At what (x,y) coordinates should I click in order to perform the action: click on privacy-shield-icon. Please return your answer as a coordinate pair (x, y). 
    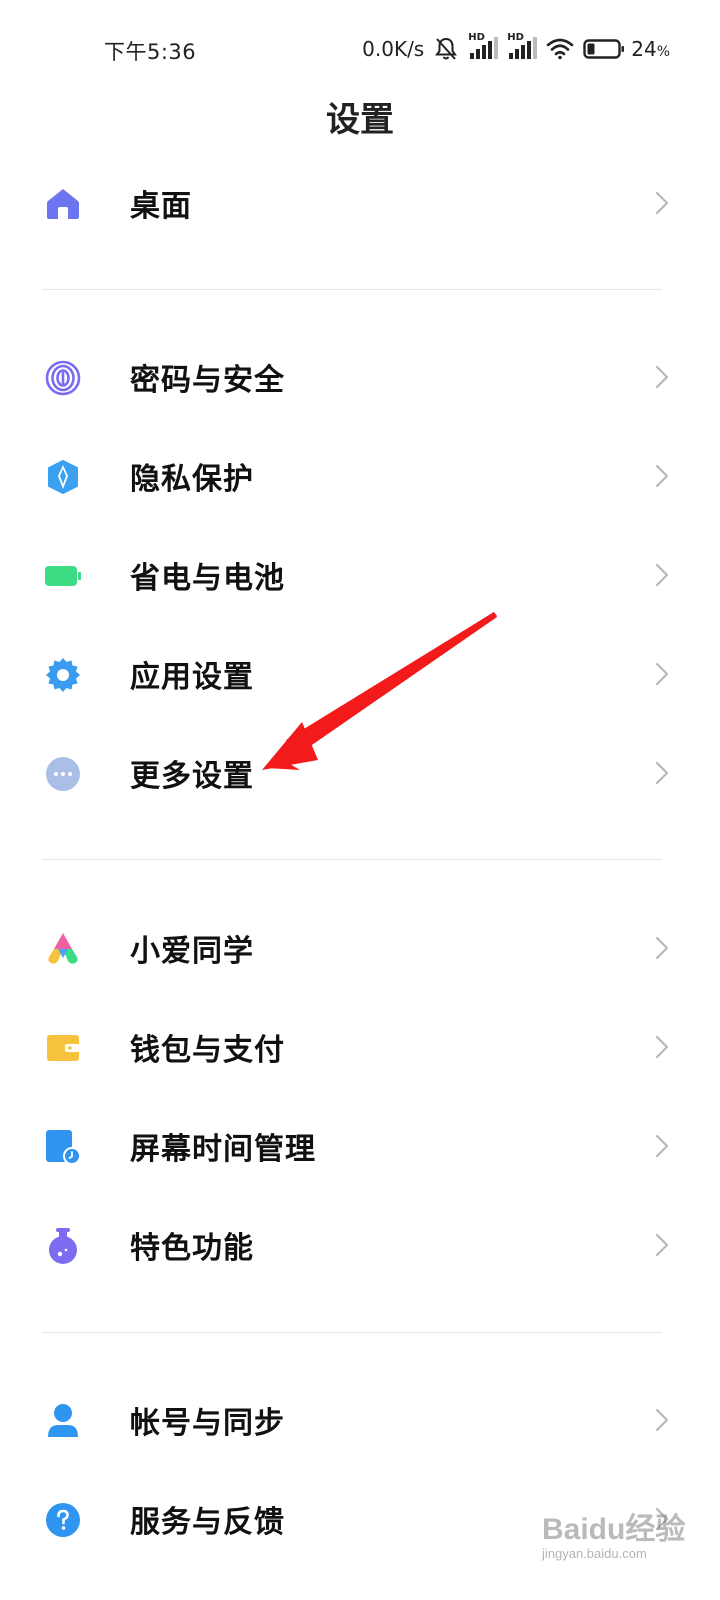
    Looking at the image, I should click on (63, 477).